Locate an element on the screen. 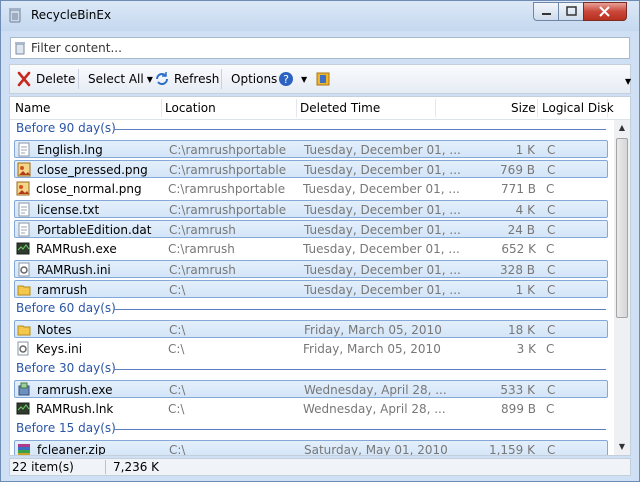  column-name: Name is located at coordinates (32, 108).